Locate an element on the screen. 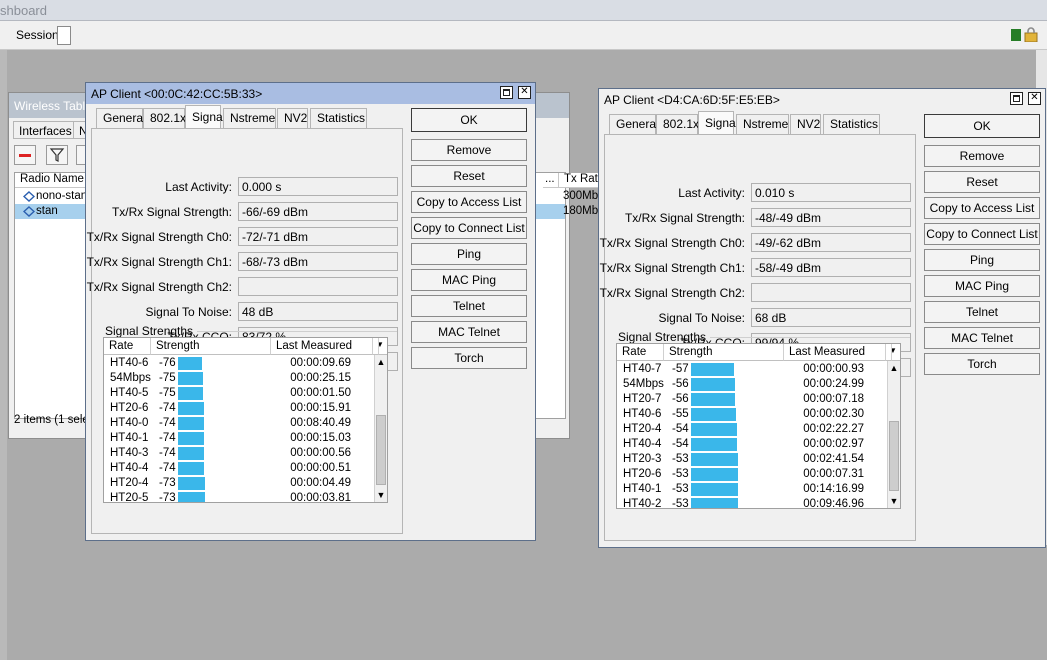 This screenshot has width=1047, height=660. field-value: 0.000 s is located at coordinates (318, 186).